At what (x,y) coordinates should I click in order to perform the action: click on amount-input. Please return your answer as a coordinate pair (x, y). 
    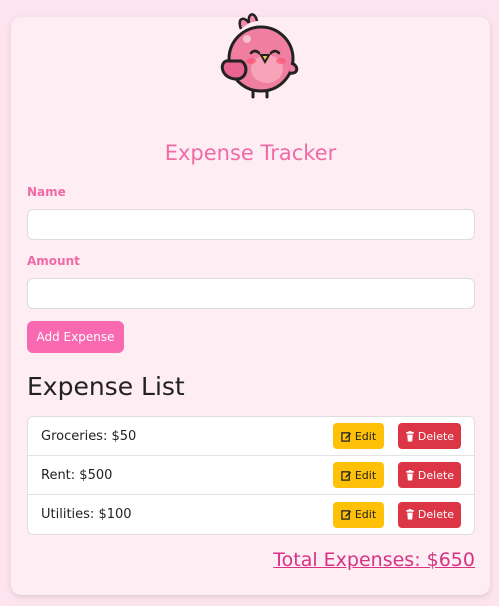
    Looking at the image, I should click on (251, 293).